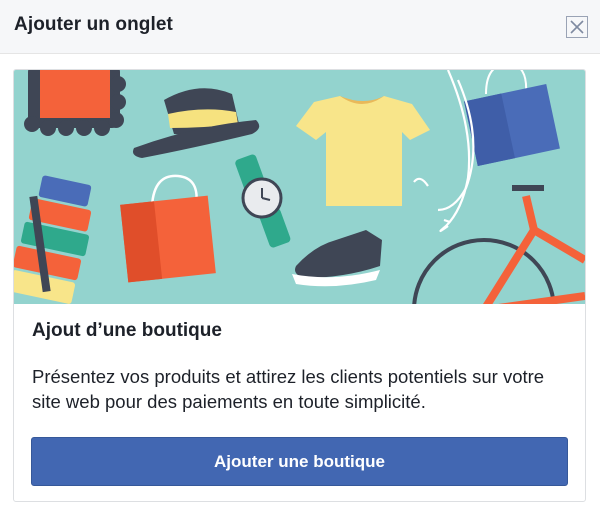  I want to click on close-icon, so click(577, 27).